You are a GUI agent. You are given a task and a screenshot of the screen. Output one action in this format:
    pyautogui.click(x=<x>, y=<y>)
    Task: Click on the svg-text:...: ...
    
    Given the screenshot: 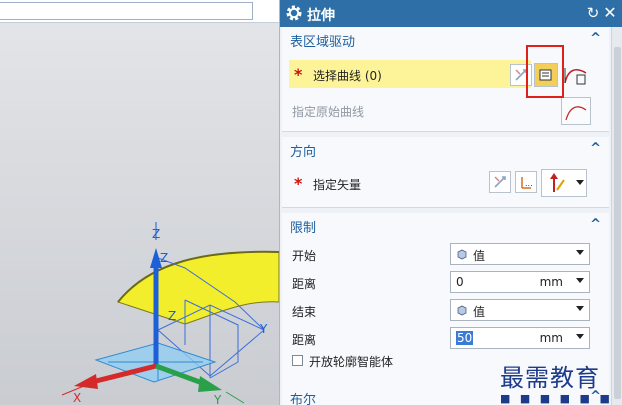 What is the action you would take?
    pyautogui.click(x=529, y=183)
    